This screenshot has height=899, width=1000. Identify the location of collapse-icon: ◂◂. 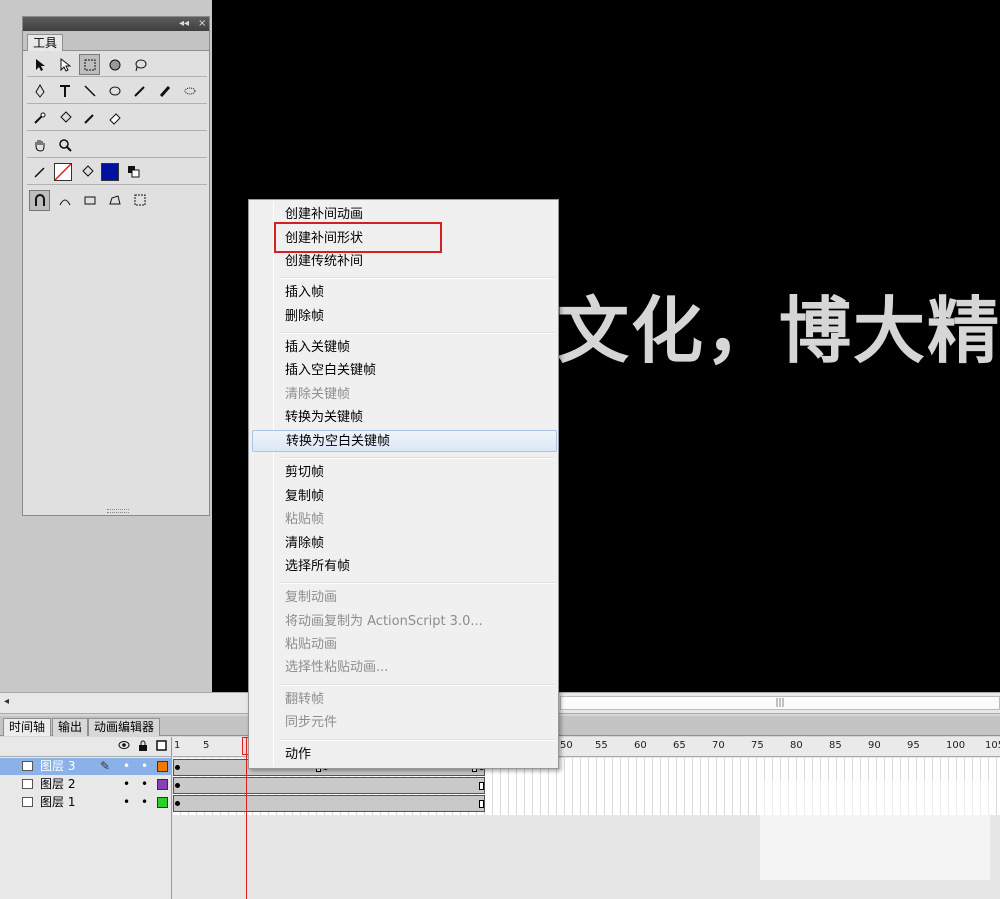
(184, 24).